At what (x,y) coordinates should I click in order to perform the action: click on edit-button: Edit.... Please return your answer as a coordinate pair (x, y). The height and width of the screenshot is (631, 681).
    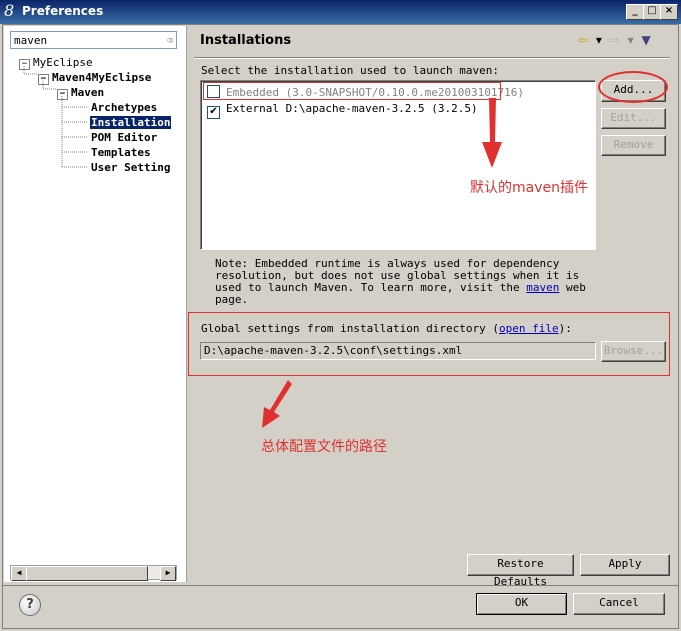
    Looking at the image, I should click on (633, 118).